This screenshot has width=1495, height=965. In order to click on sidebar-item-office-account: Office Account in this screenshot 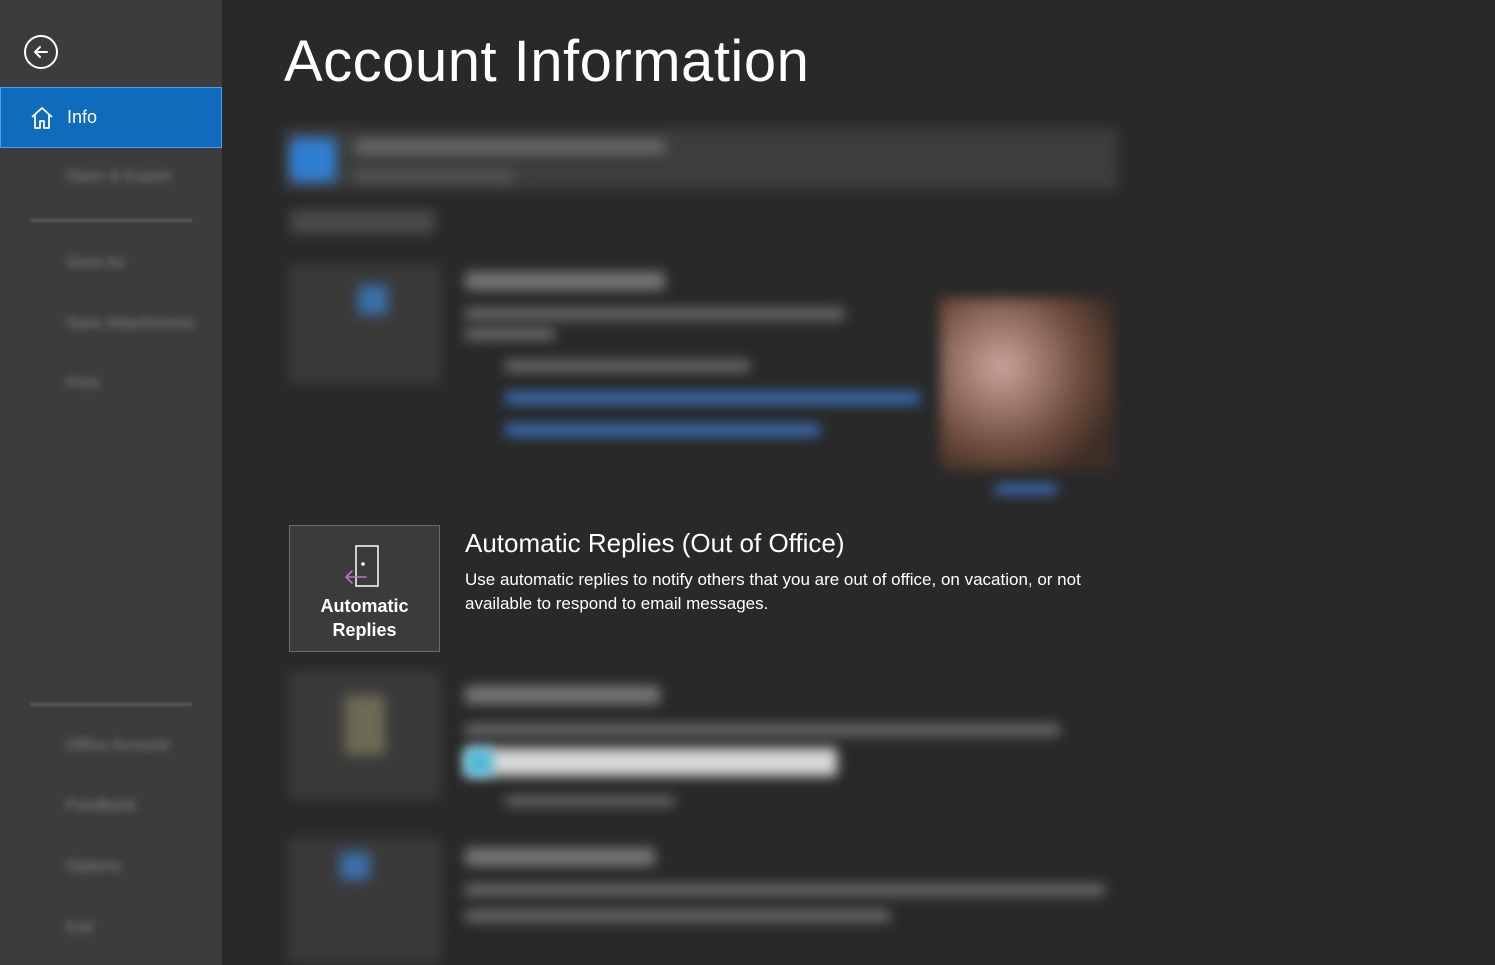, I will do `click(117, 746)`.